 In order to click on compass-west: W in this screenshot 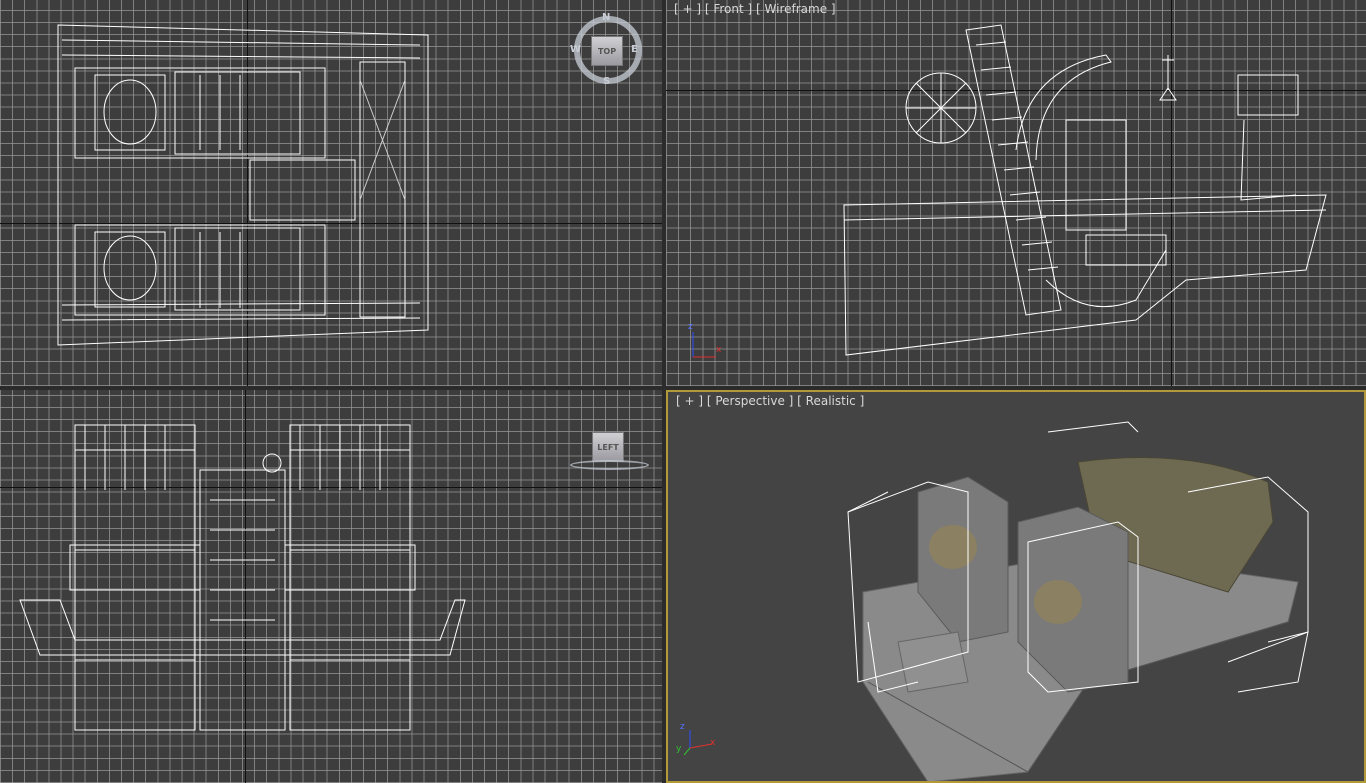, I will do `click(575, 49)`.